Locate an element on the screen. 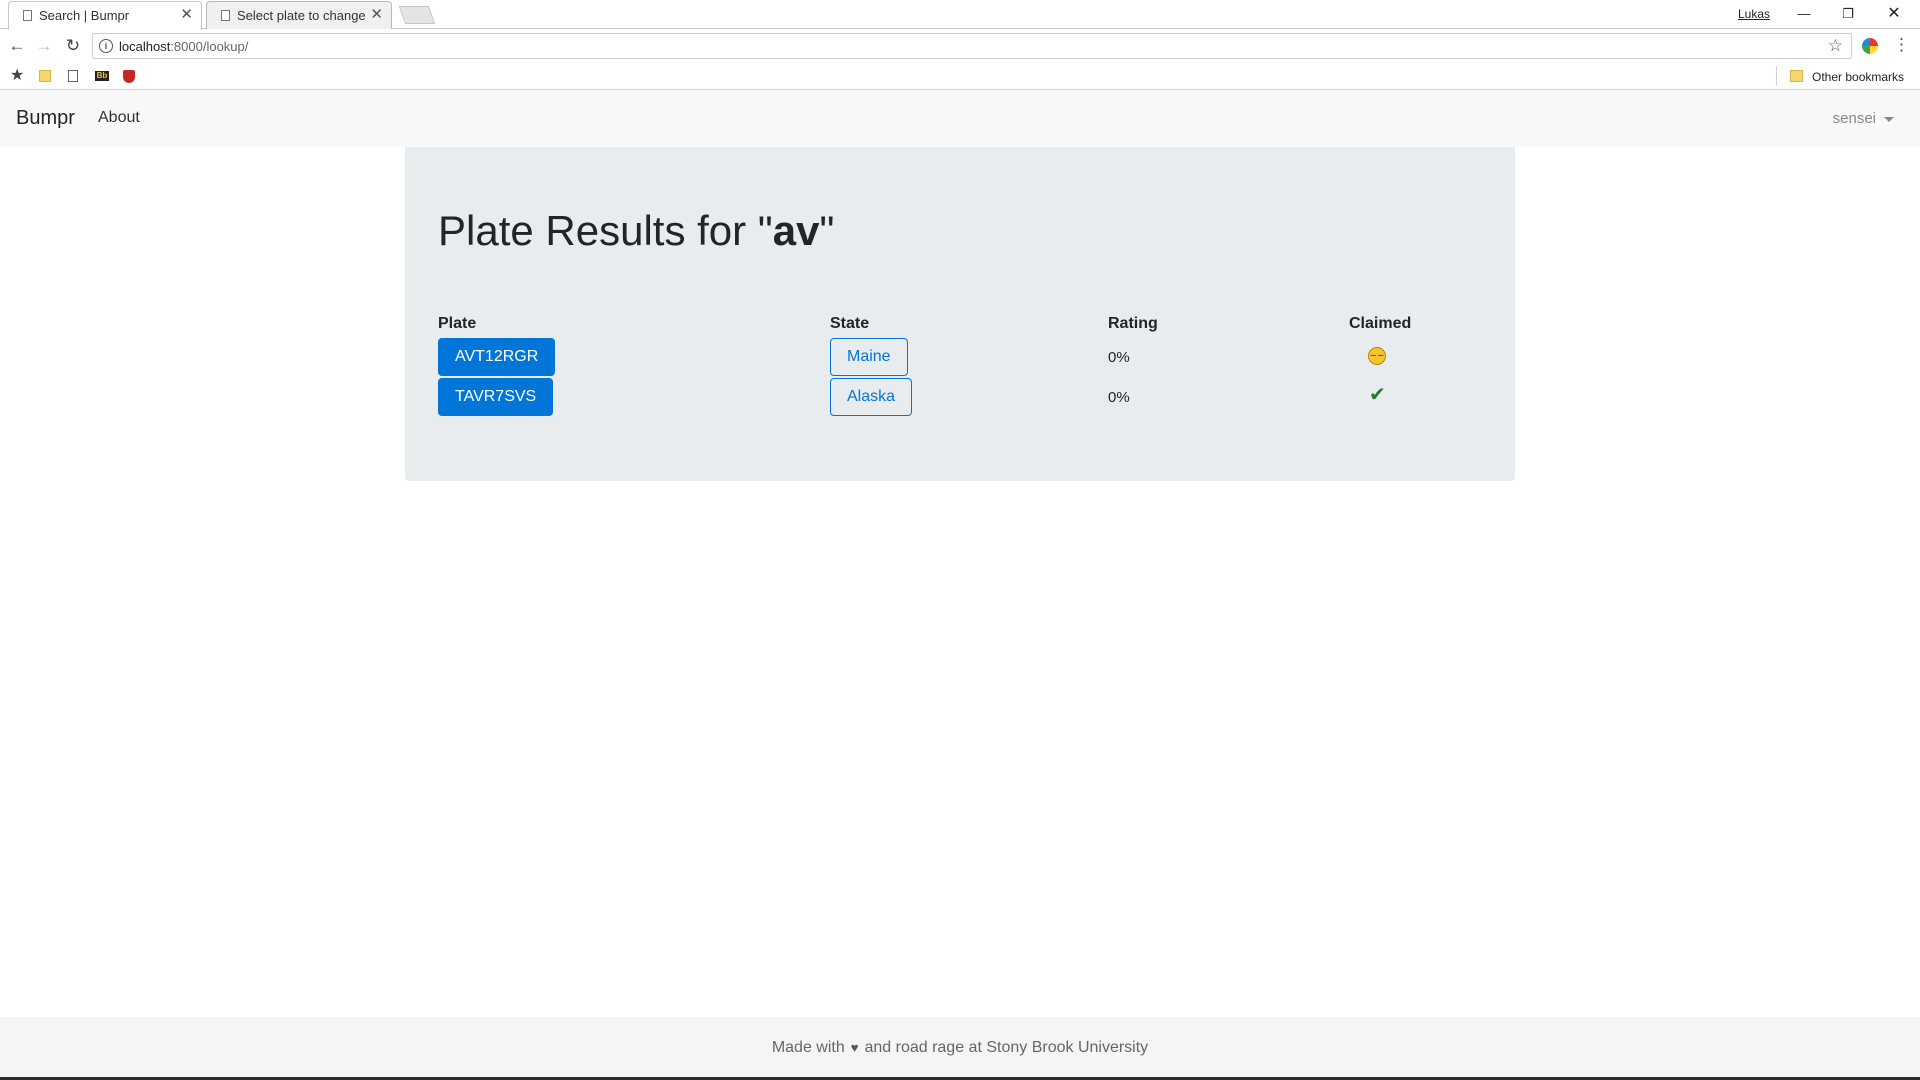 This screenshot has width=1920, height=1080. state-button: Alaska is located at coordinates (871, 397).